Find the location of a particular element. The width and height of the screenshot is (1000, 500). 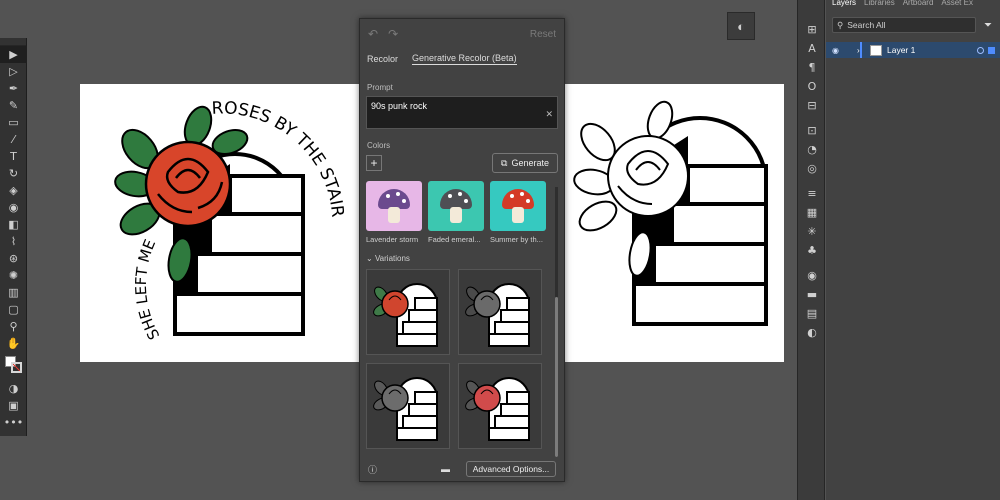

screen-mode-icon: ▣ is located at coordinates (13, 405).